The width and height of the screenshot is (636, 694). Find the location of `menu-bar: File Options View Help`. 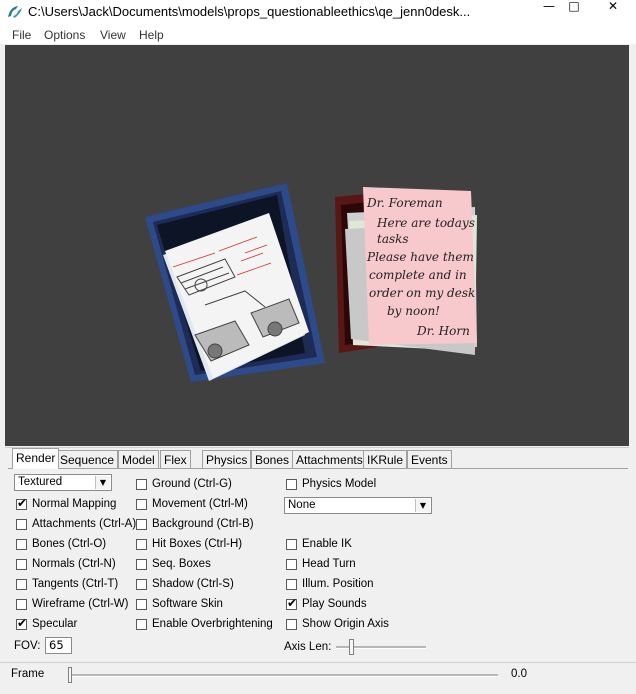

menu-bar: File Options View Help is located at coordinates (318, 34).